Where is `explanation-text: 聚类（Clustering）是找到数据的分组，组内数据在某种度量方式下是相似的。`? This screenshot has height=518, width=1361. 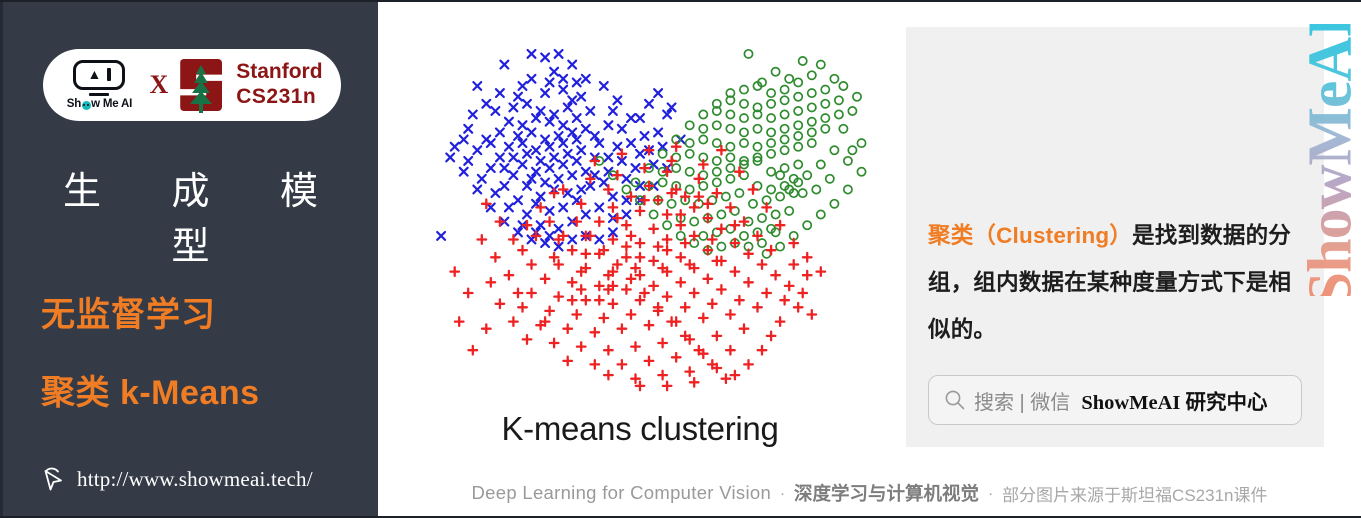
explanation-text: 聚类（Clustering）是找到数据的分组，组内数据在某种度量方式下是相似的。 is located at coordinates (1116, 282).